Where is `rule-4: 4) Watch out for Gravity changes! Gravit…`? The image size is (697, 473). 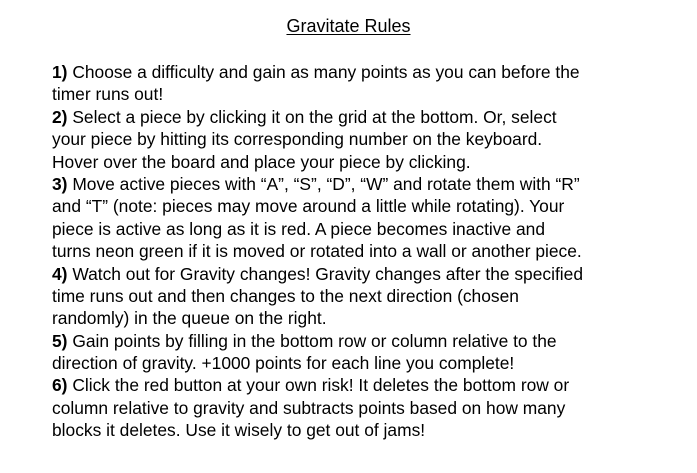 rule-4: 4) Watch out for Gravity changes! Gravit… is located at coordinates (372, 296).